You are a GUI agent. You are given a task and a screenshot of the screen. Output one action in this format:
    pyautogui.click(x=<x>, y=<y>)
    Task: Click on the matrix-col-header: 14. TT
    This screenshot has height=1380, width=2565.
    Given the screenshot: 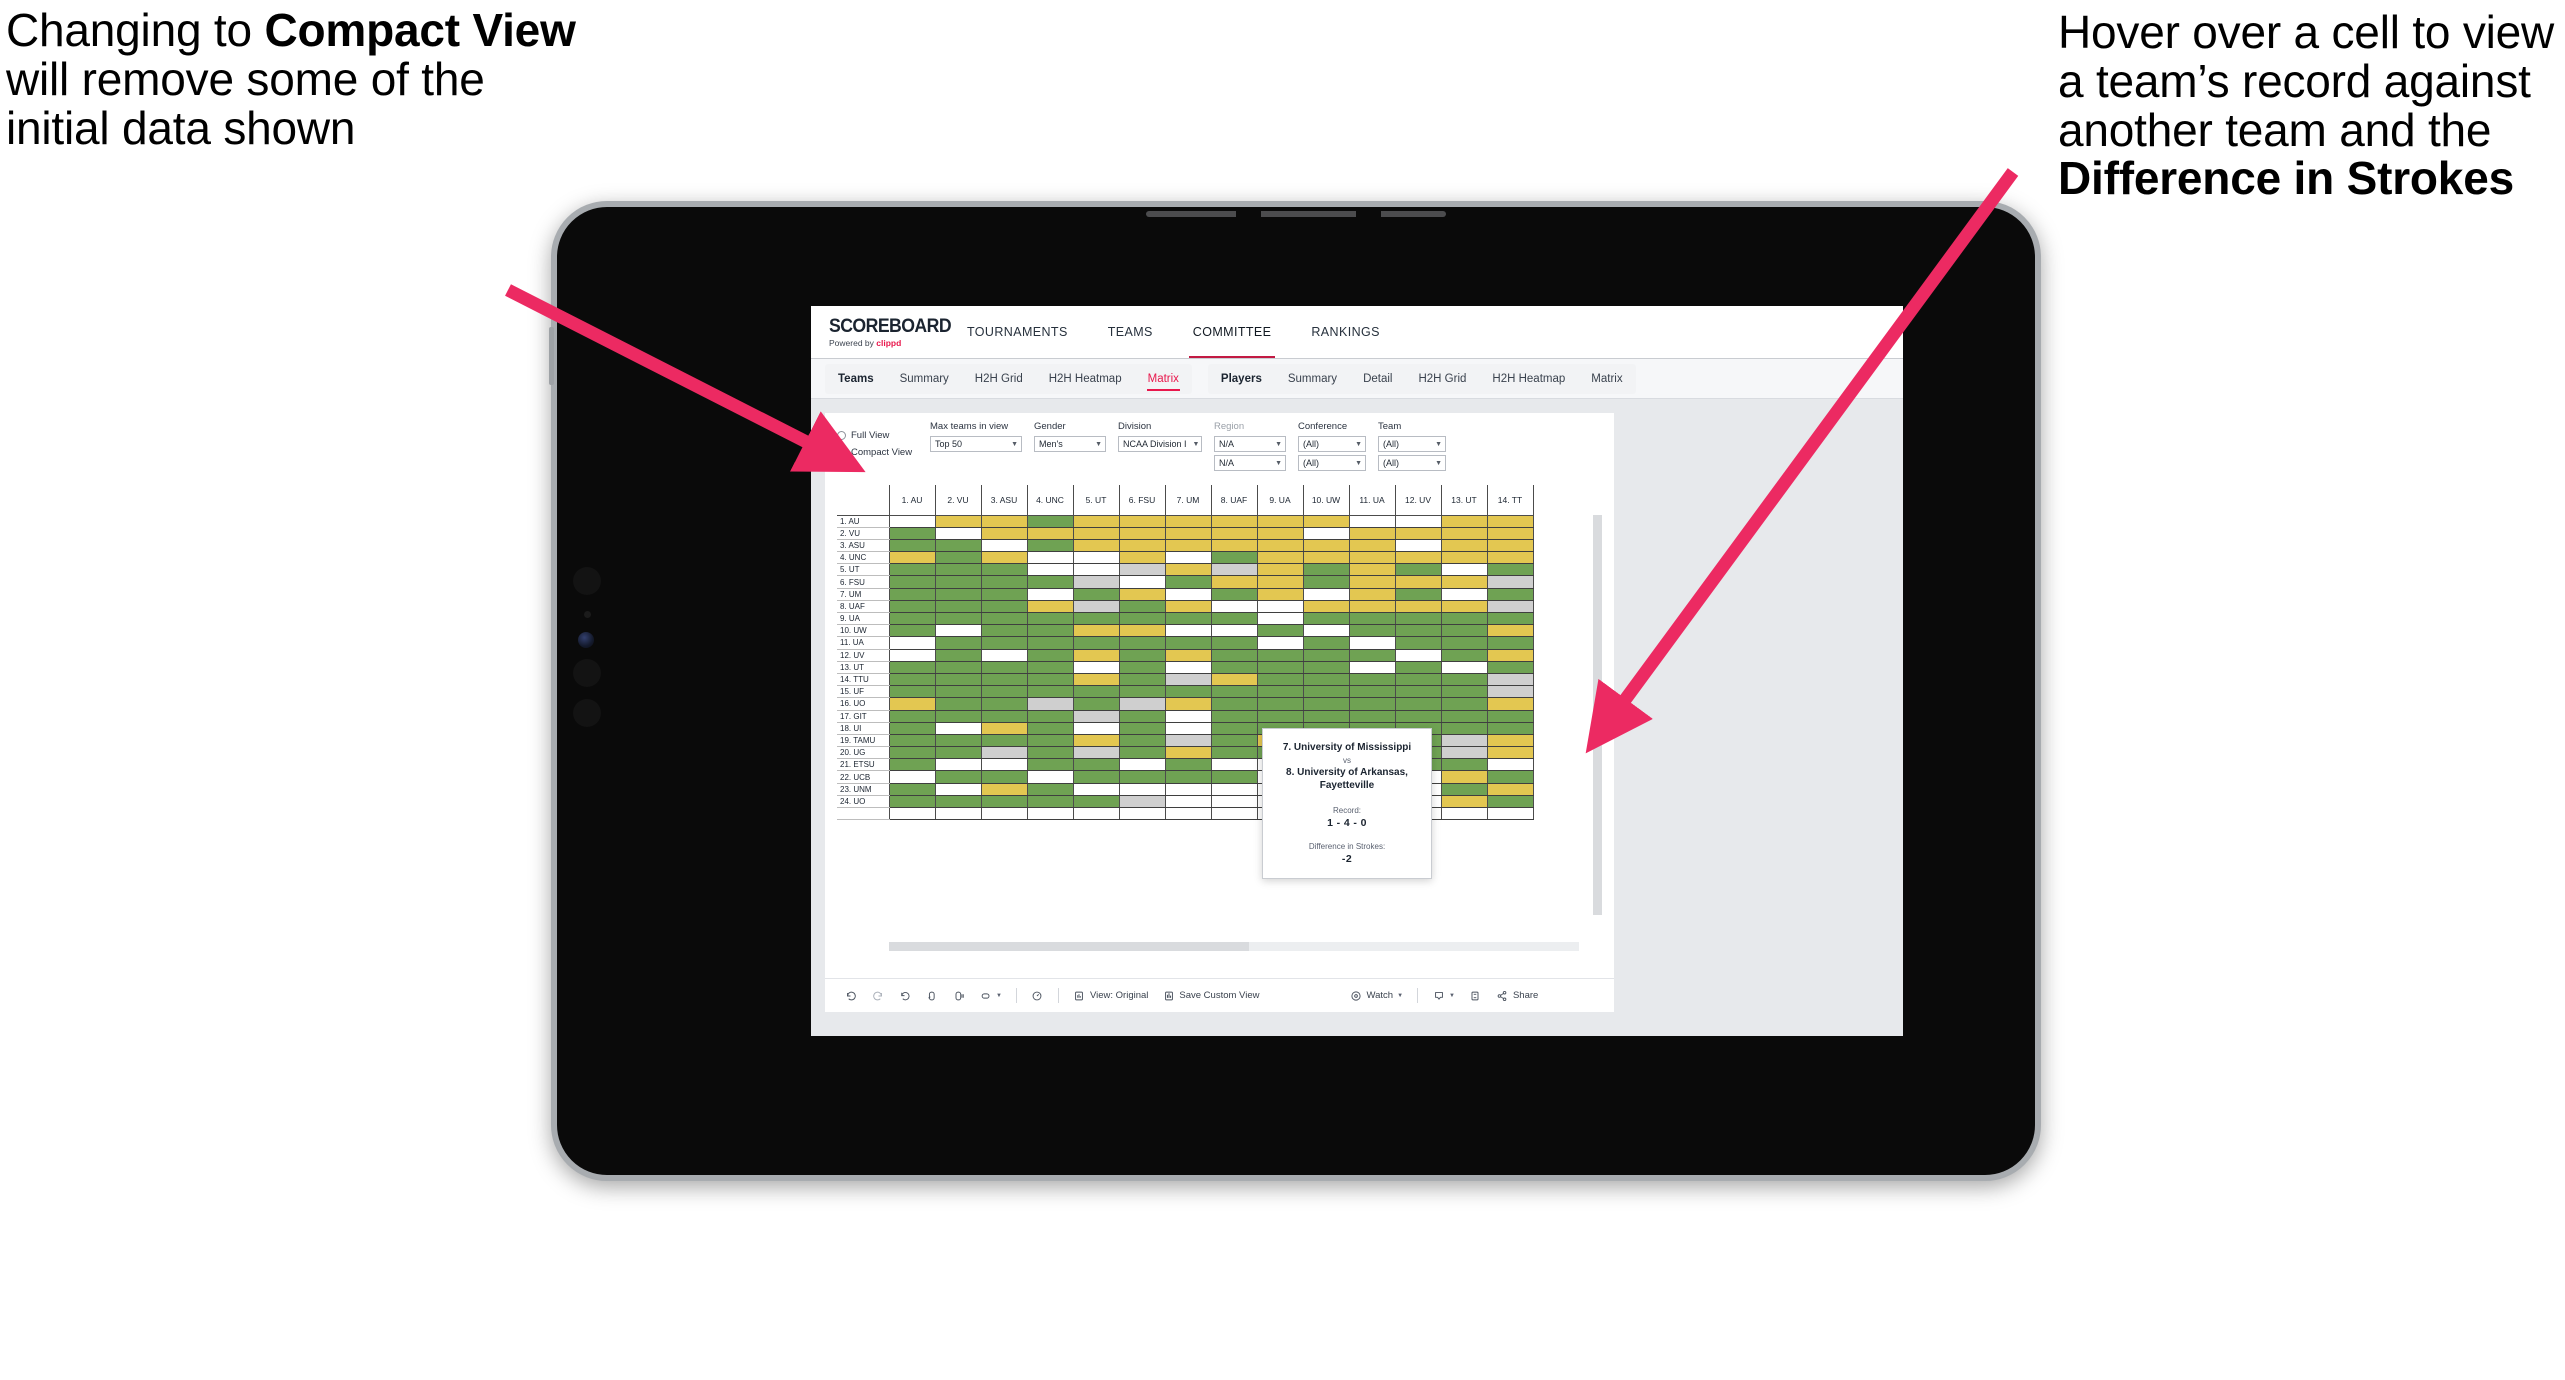 What is the action you would take?
    pyautogui.click(x=1510, y=500)
    